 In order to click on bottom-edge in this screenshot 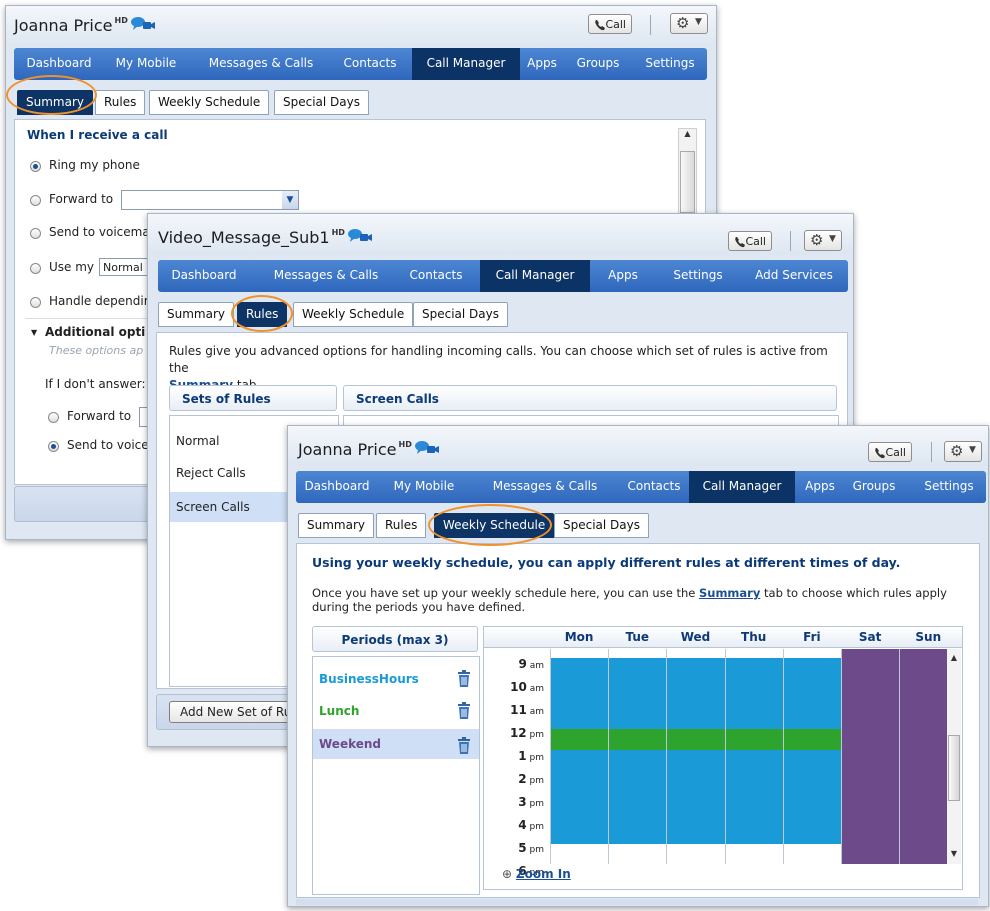, I will do `click(637, 902)`.